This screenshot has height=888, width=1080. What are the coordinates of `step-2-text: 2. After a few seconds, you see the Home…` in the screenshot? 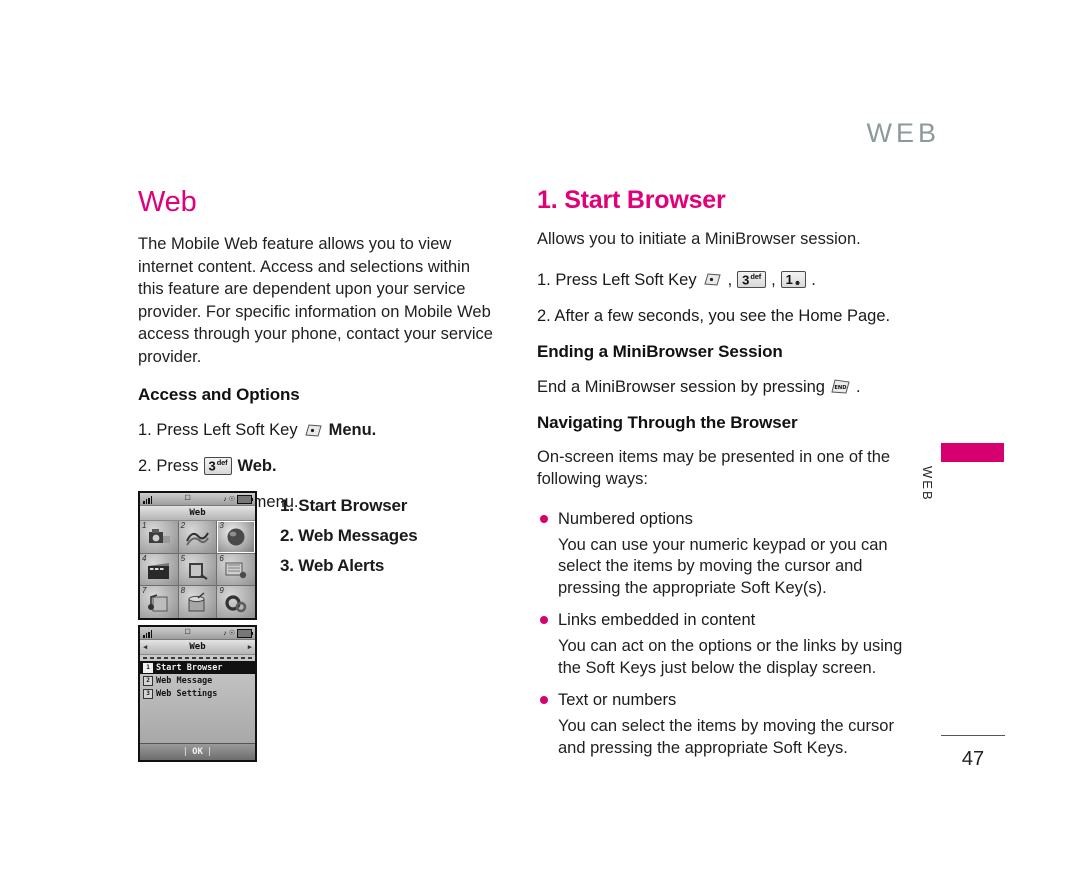 It's located at (714, 315).